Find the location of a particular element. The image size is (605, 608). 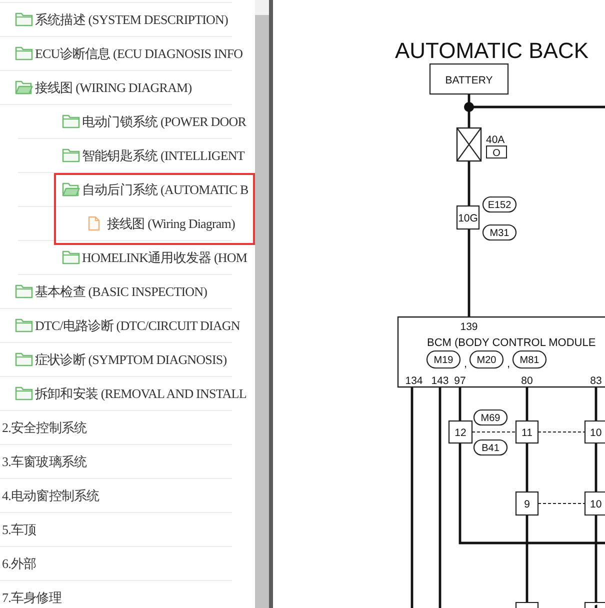

tree-item: DTC/电路诊断 (DTC/CIRCUIT DIAGN is located at coordinates (127, 325).